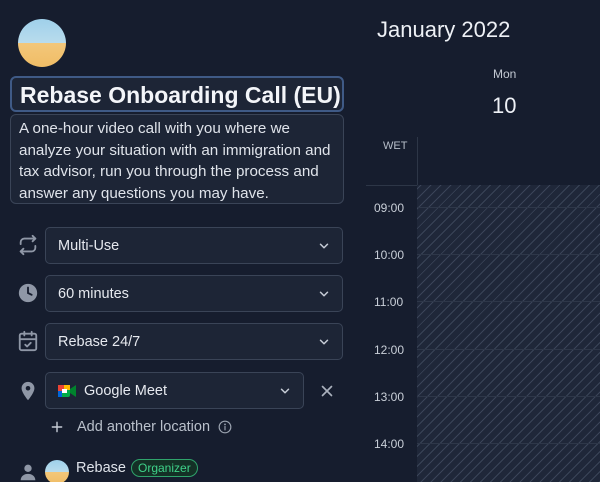 This screenshot has height=482, width=600. Describe the element at coordinates (28, 471) in the screenshot. I see `user-icon` at that location.